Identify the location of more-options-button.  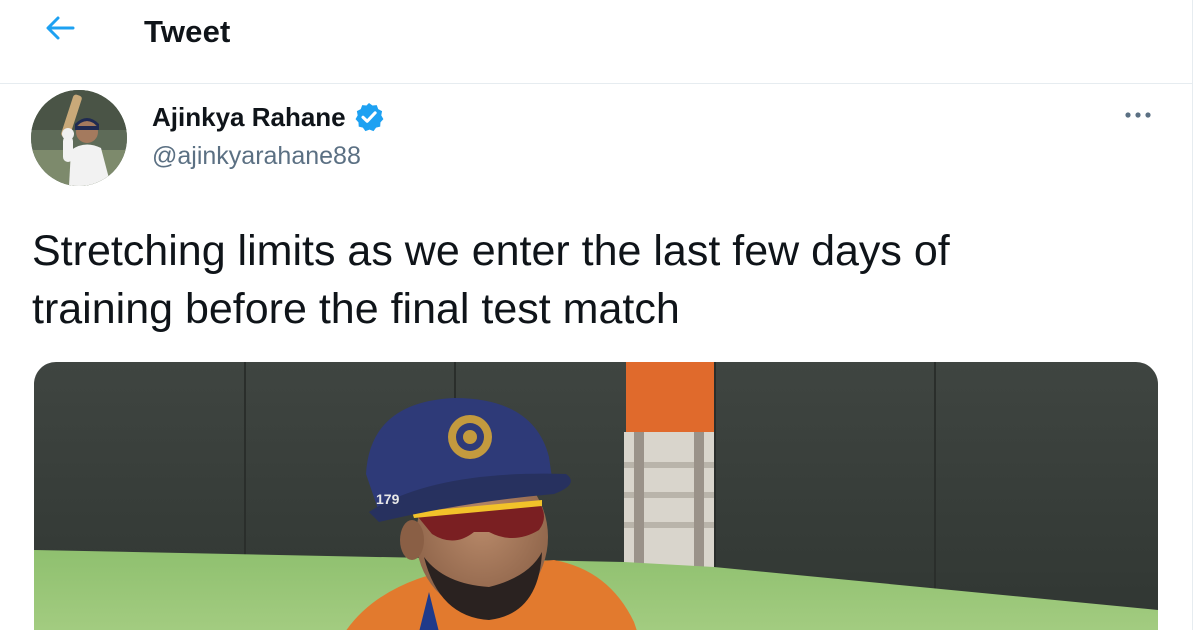
(1138, 116).